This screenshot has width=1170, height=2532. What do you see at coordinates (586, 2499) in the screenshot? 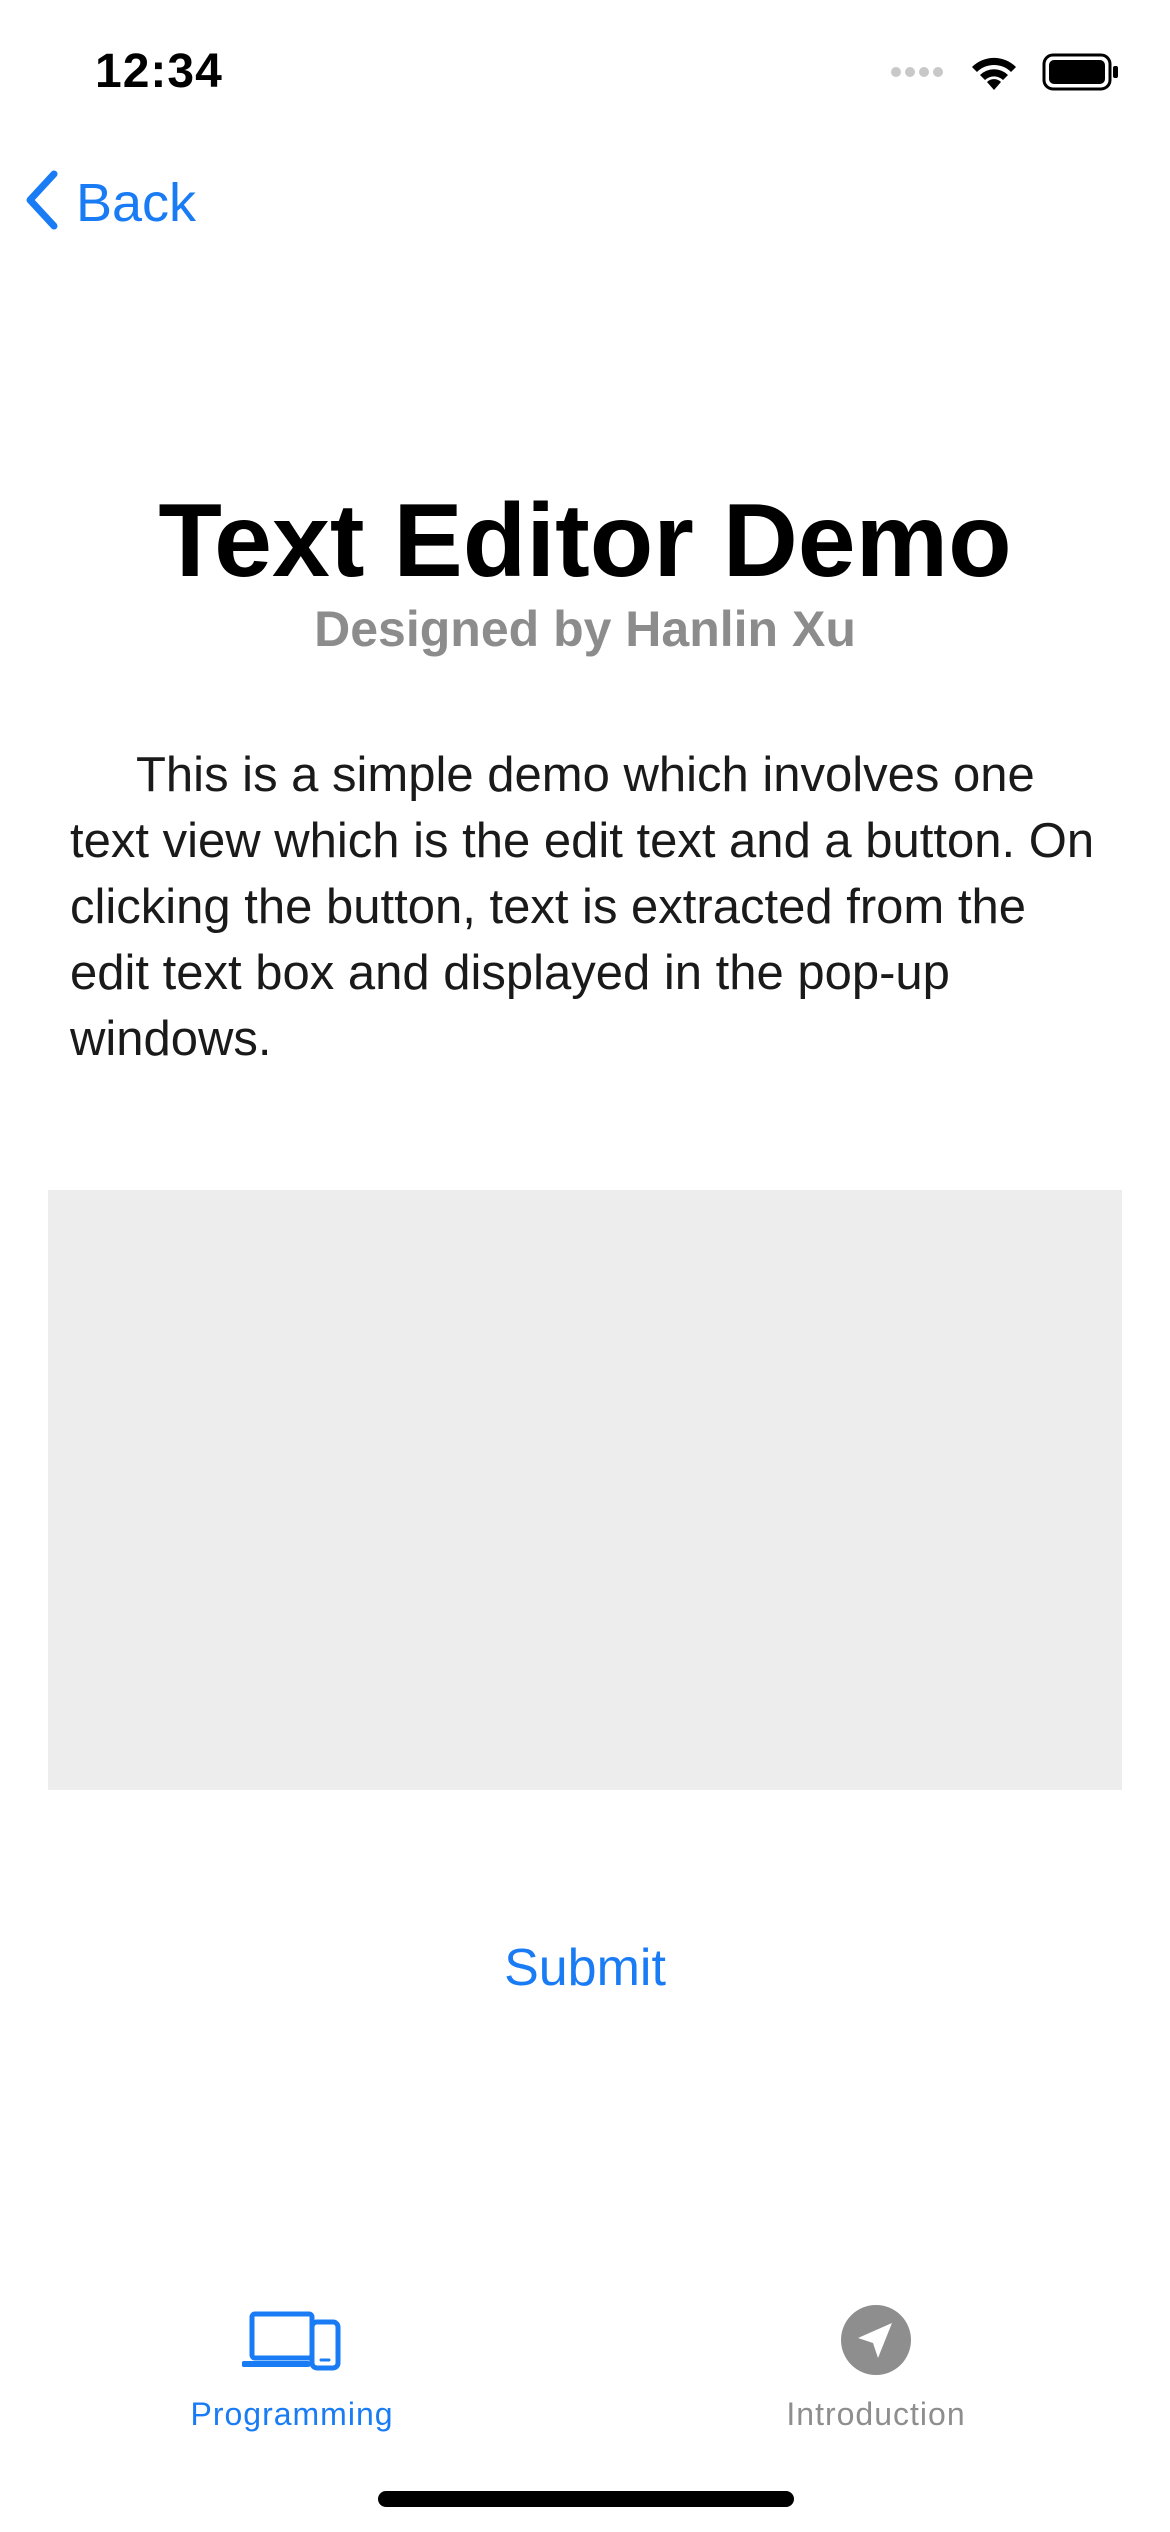
I see `home-indicator` at bounding box center [586, 2499].